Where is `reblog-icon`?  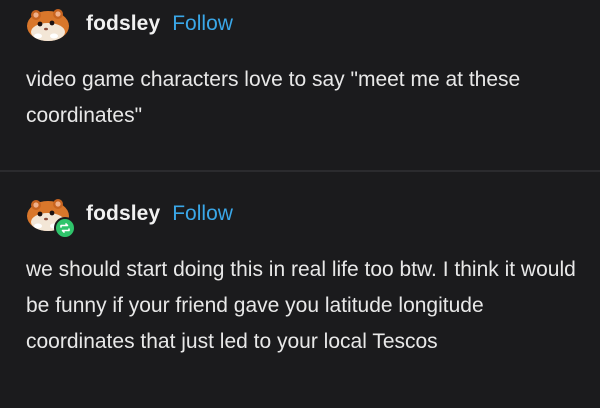
reblog-icon is located at coordinates (65, 228).